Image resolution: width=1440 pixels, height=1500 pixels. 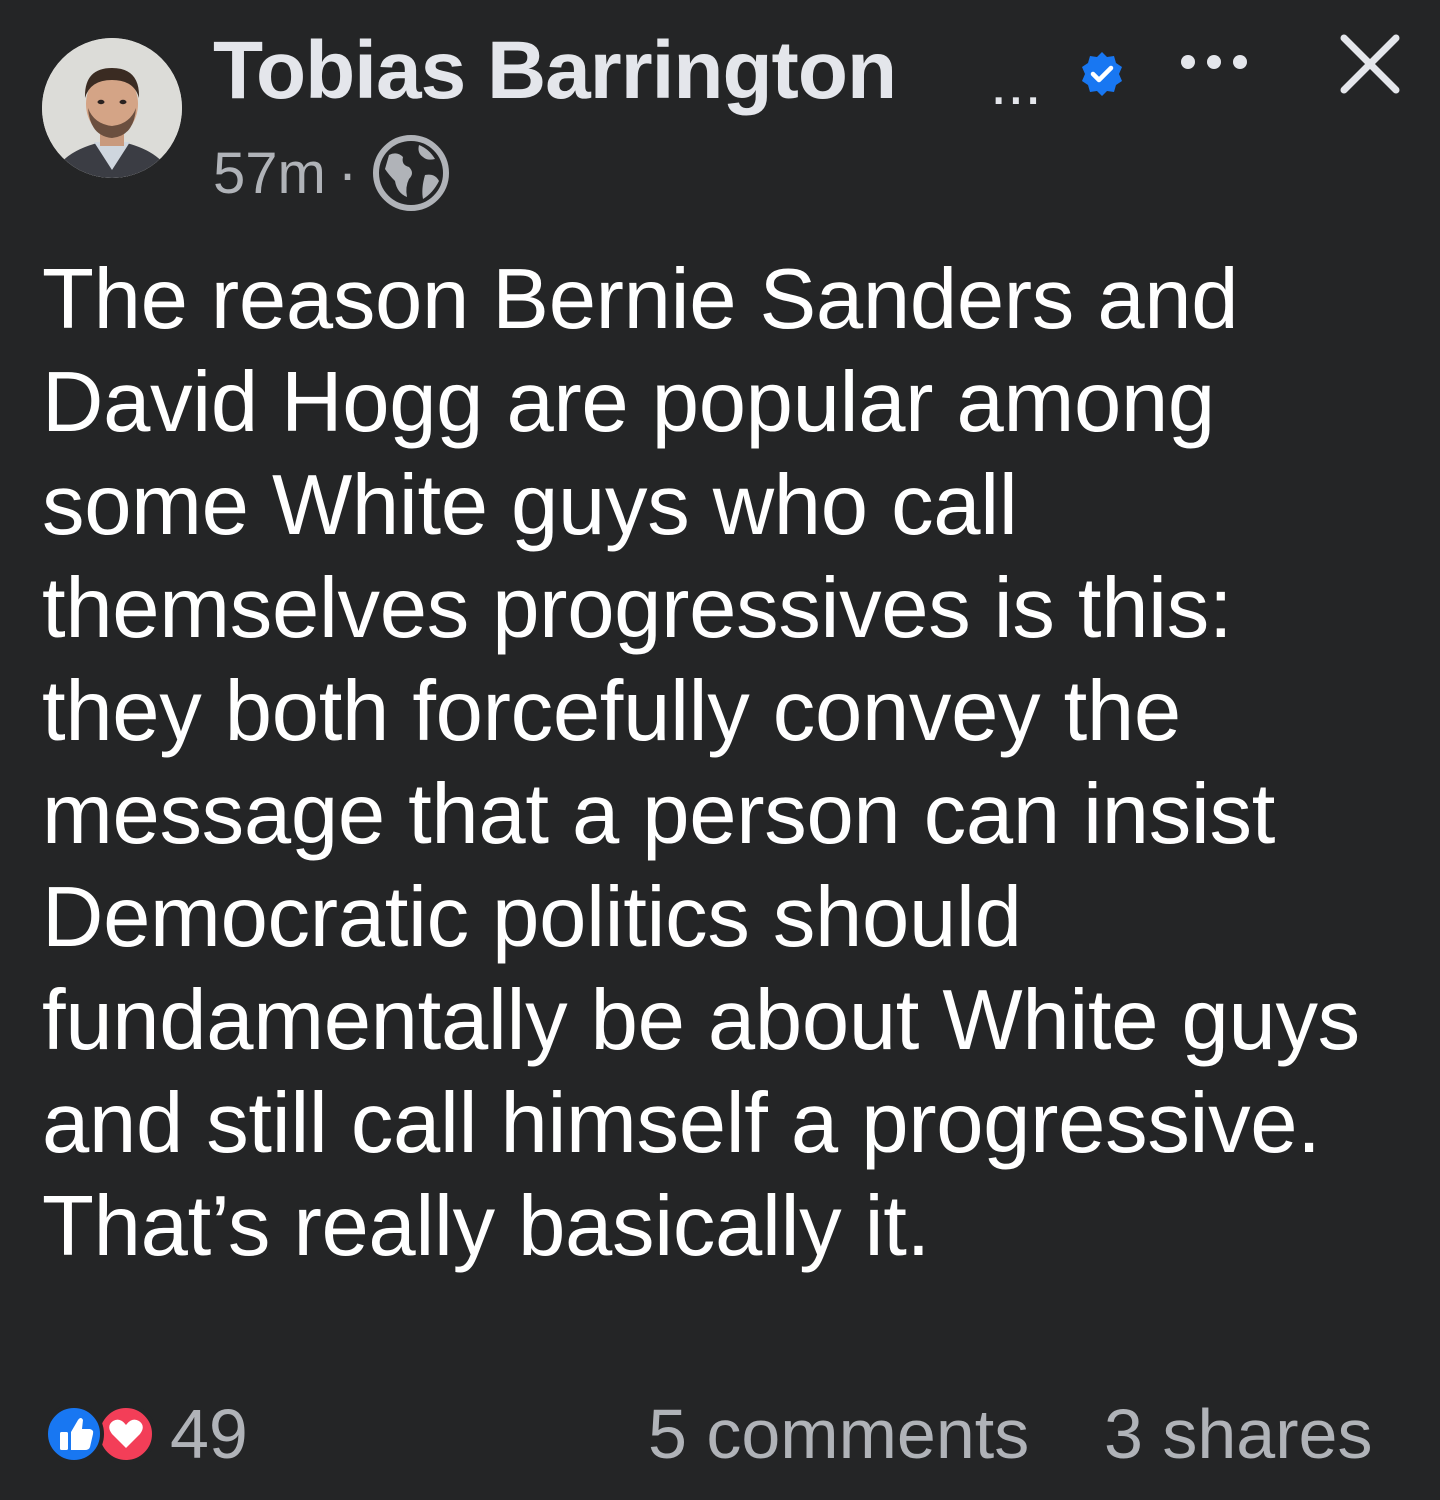 I want to click on close-icon, so click(x=1370, y=64).